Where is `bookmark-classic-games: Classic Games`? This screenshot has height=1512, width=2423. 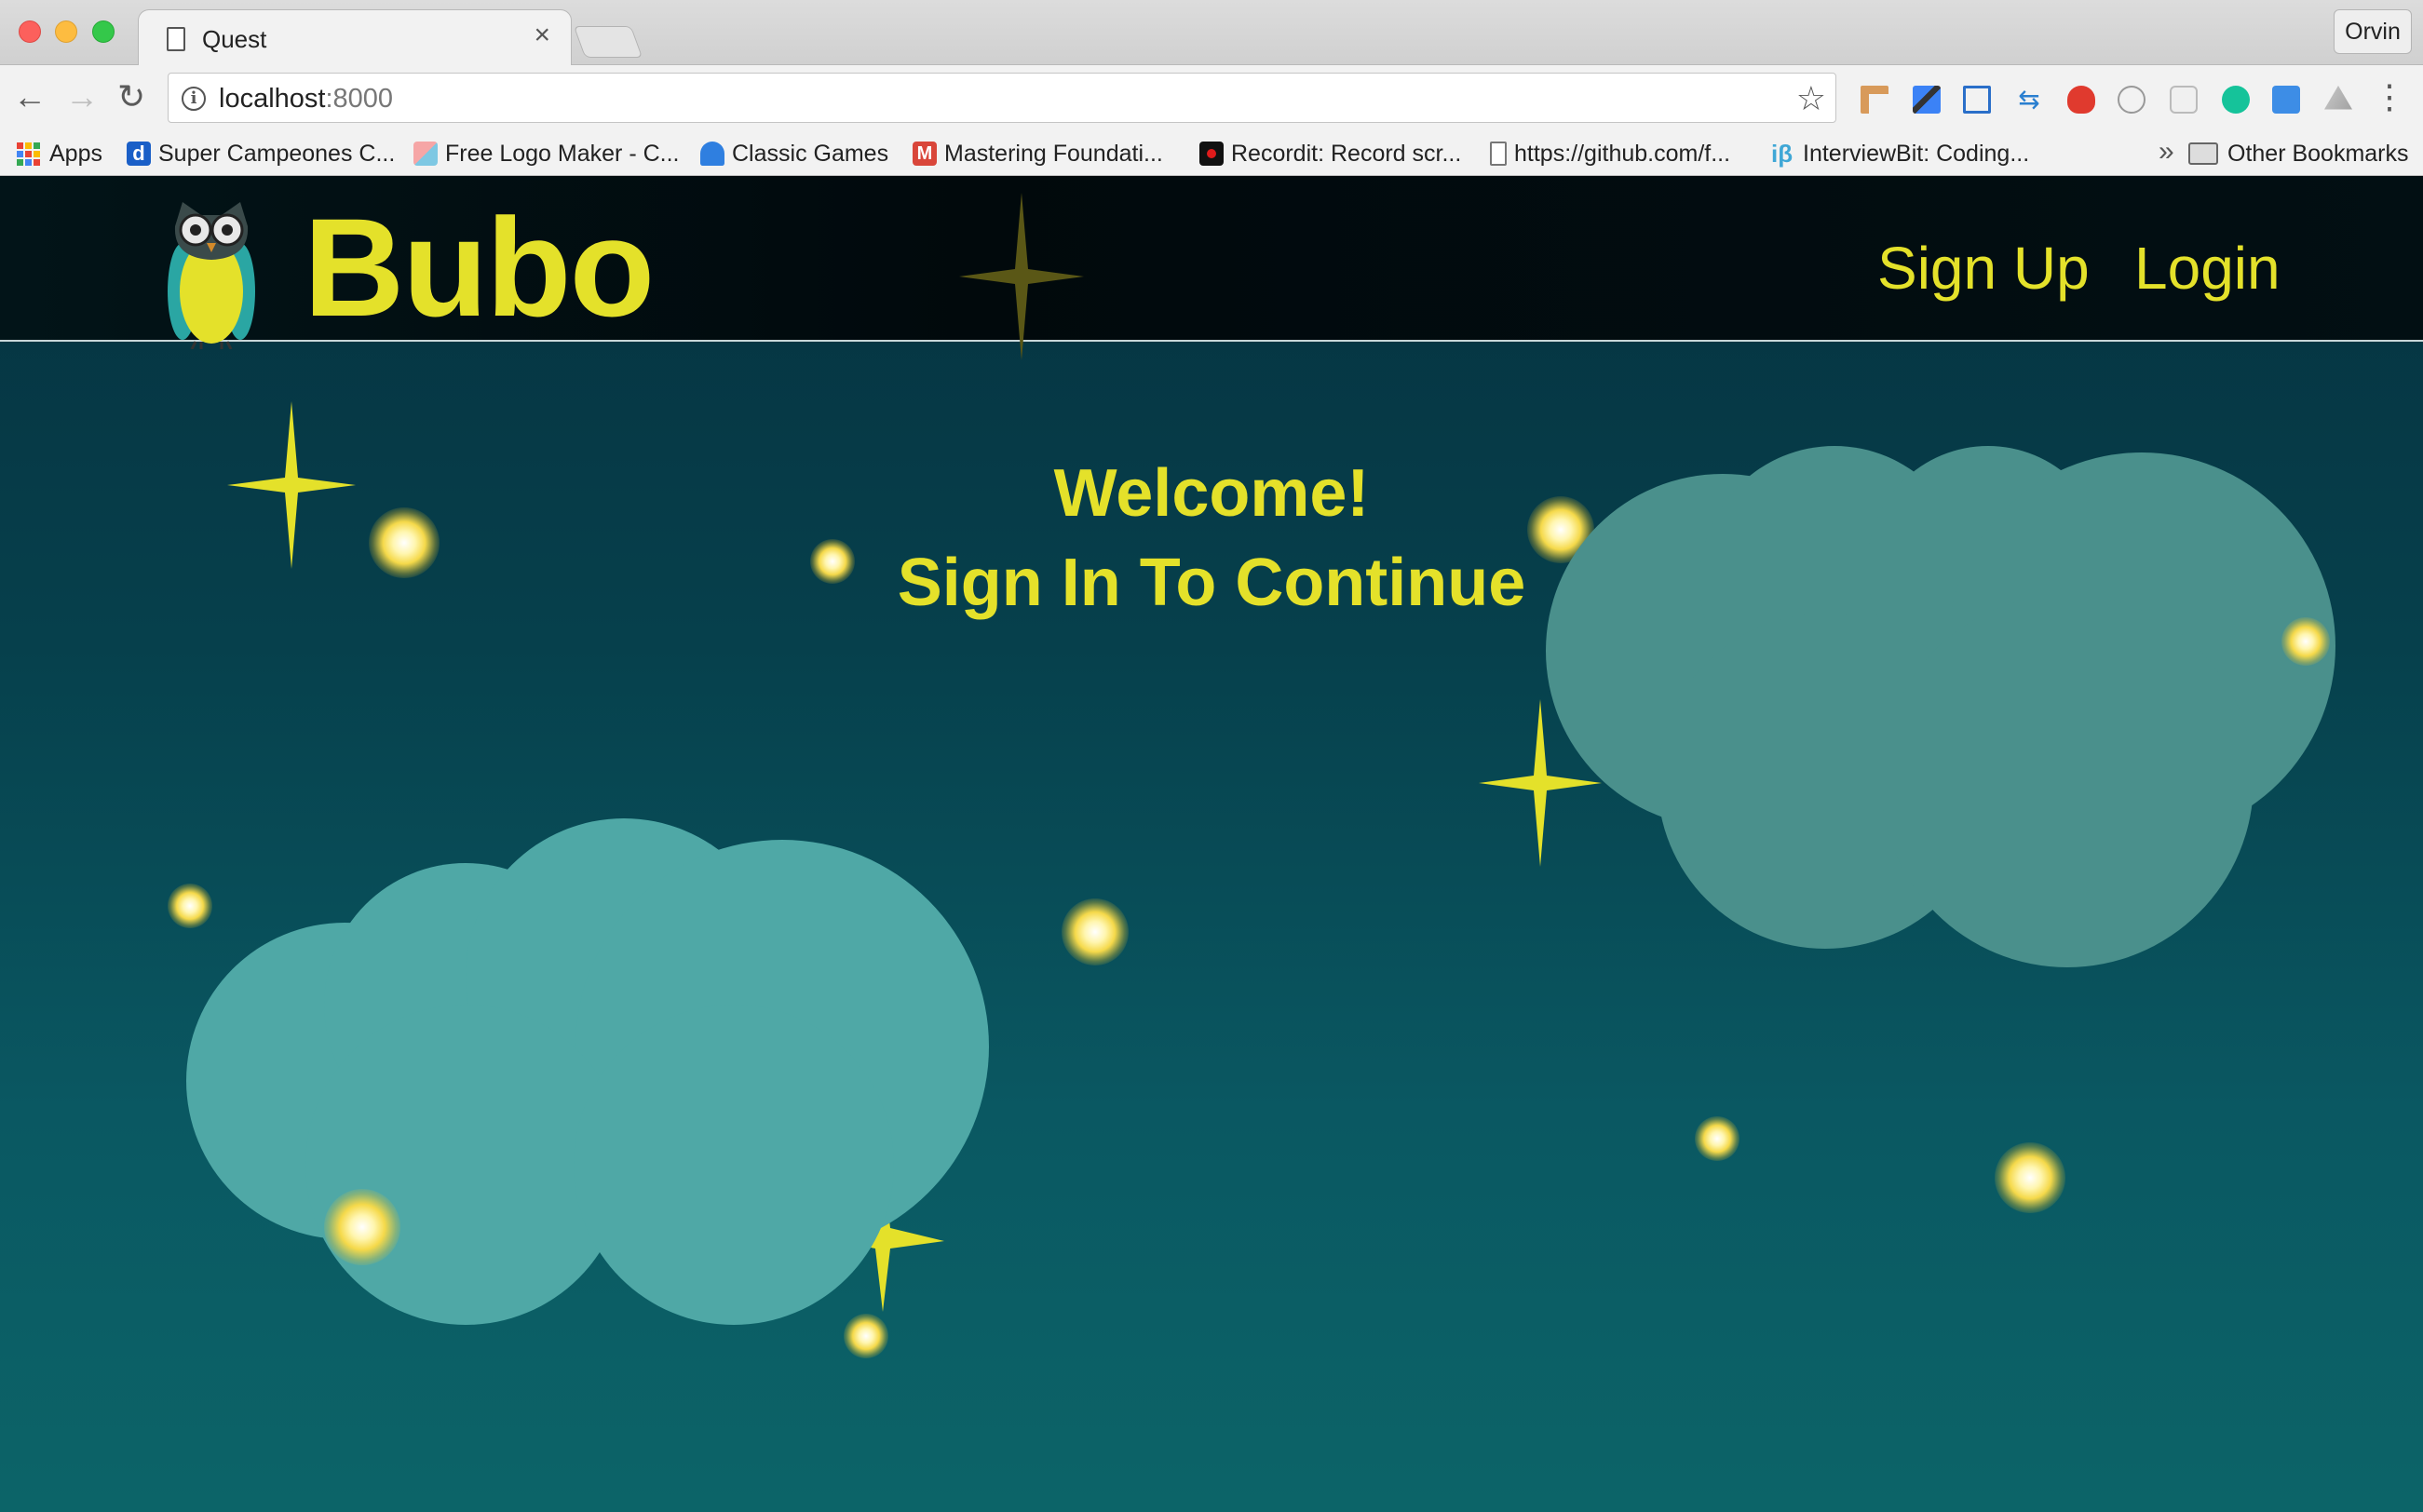 bookmark-classic-games: Classic Games is located at coordinates (794, 153).